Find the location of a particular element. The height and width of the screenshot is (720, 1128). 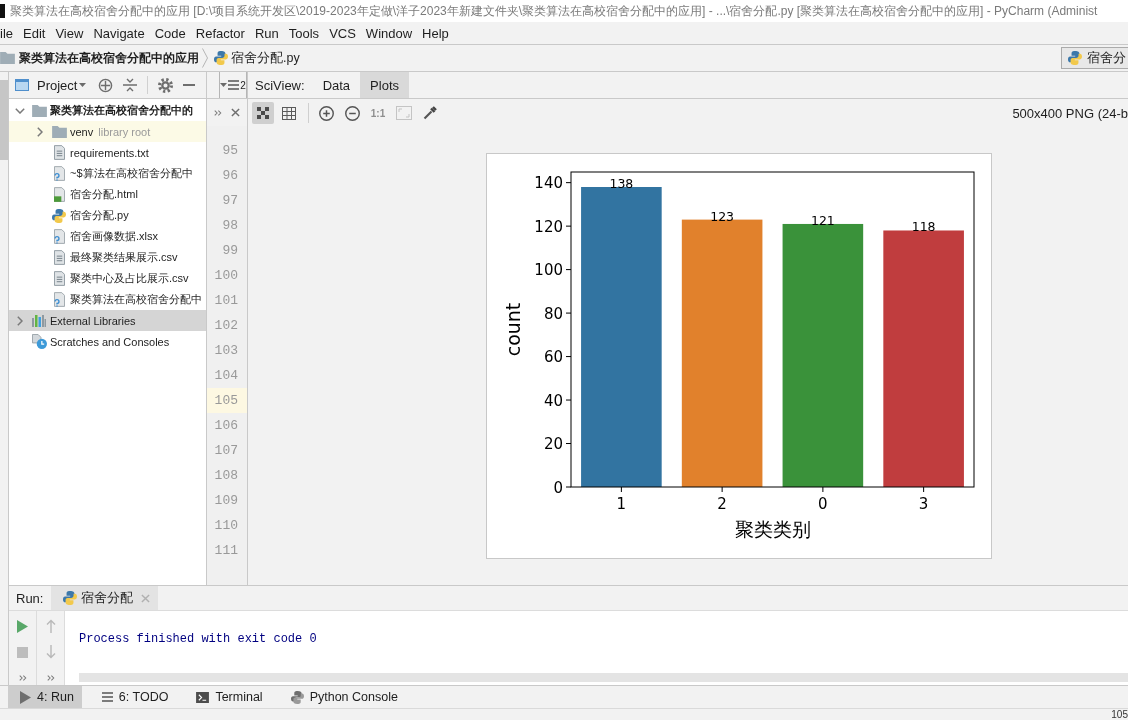

console-output: Process finished with exit code 0 is located at coordinates (198, 639).